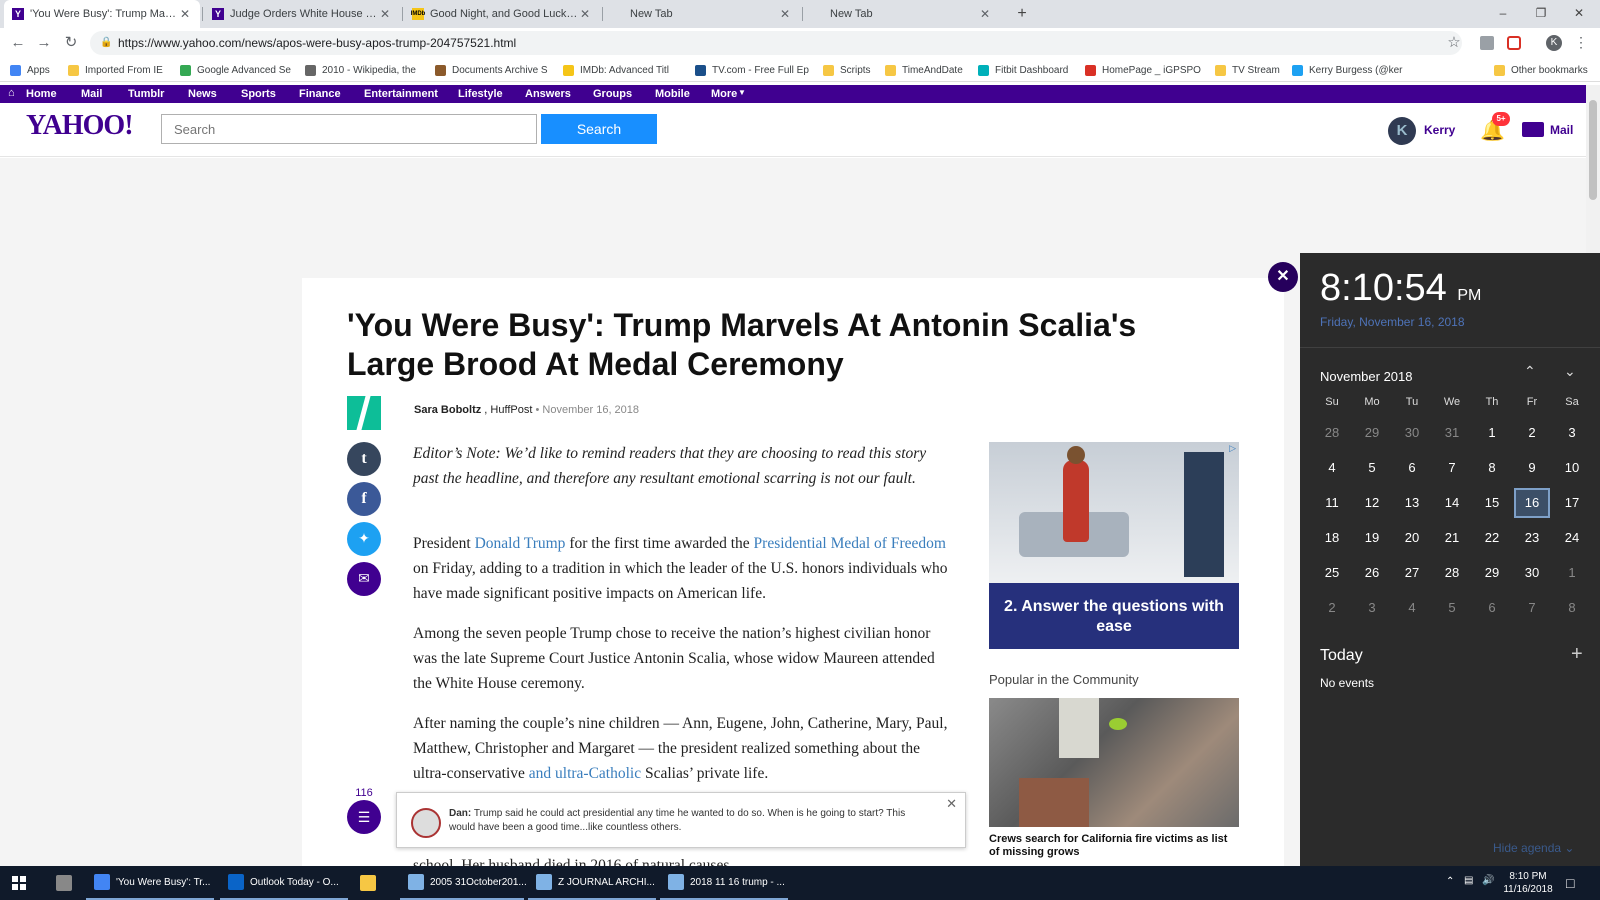  I want to click on yahoo-nav-answers: Answers, so click(548, 94).